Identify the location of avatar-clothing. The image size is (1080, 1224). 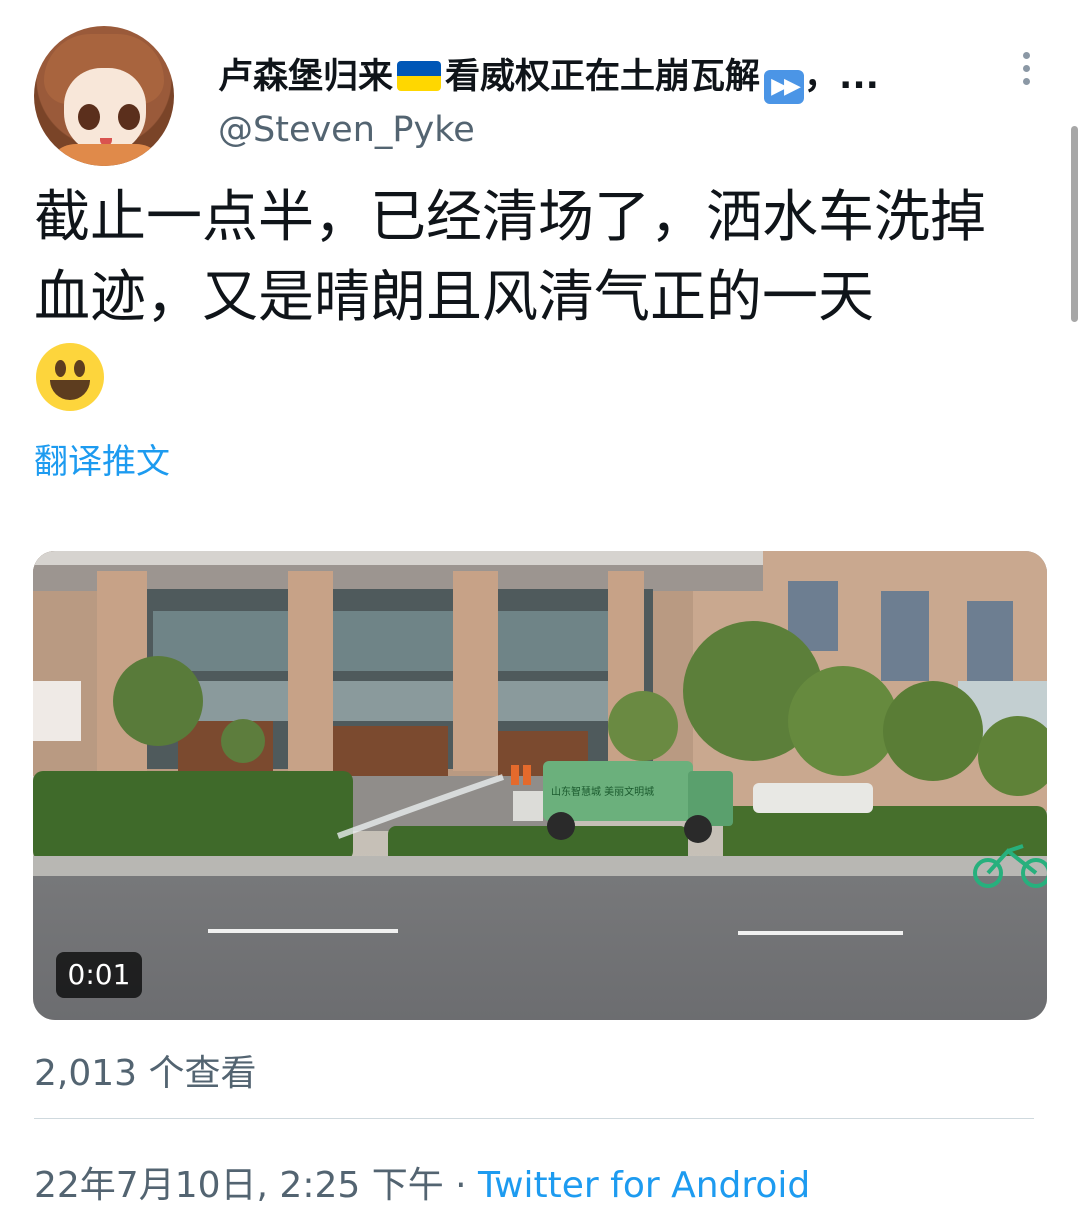
(106, 155).